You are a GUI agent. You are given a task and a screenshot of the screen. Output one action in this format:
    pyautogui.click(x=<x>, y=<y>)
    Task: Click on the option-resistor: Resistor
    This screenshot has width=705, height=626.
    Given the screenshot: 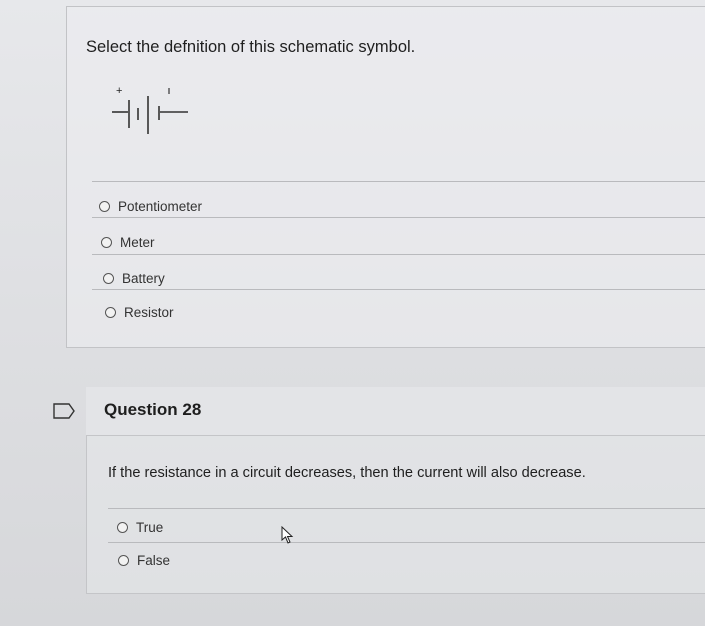 What is the action you would take?
    pyautogui.click(x=139, y=312)
    